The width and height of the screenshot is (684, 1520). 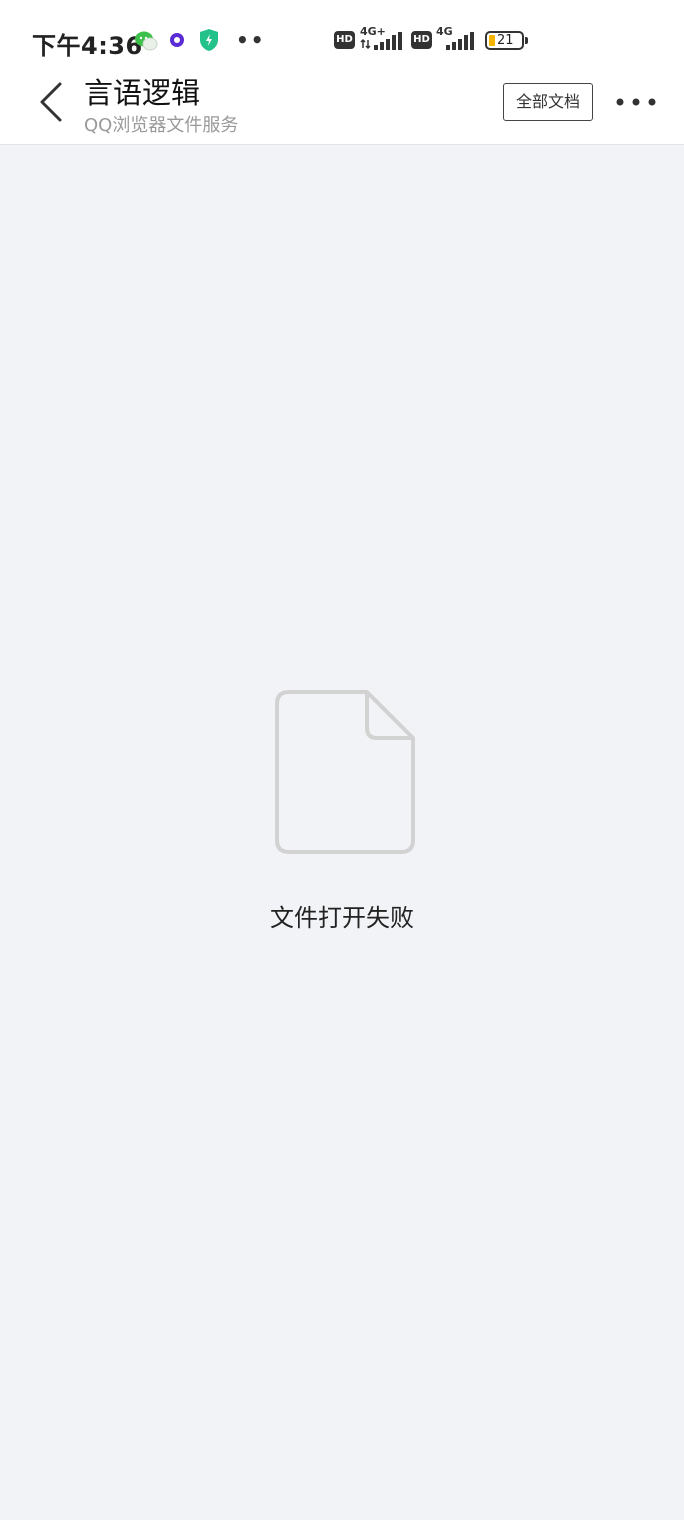 I want to click on more-dots-icon, so click(x=636, y=102).